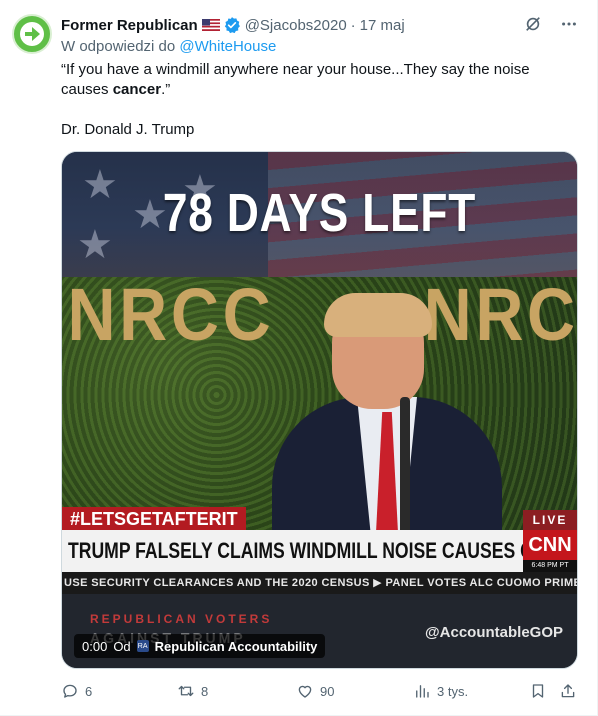 The height and width of the screenshot is (716, 598). Describe the element at coordinates (137, 89) in the screenshot. I see `quote-bold: cancer` at that location.